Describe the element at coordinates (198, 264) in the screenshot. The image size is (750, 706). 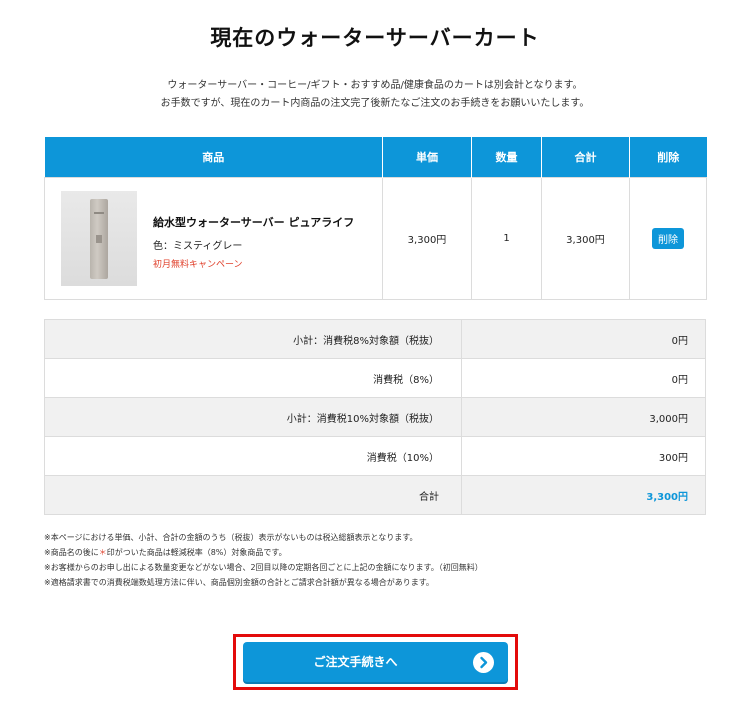
I see `campaign-label: 初月無料キャンペーン` at that location.